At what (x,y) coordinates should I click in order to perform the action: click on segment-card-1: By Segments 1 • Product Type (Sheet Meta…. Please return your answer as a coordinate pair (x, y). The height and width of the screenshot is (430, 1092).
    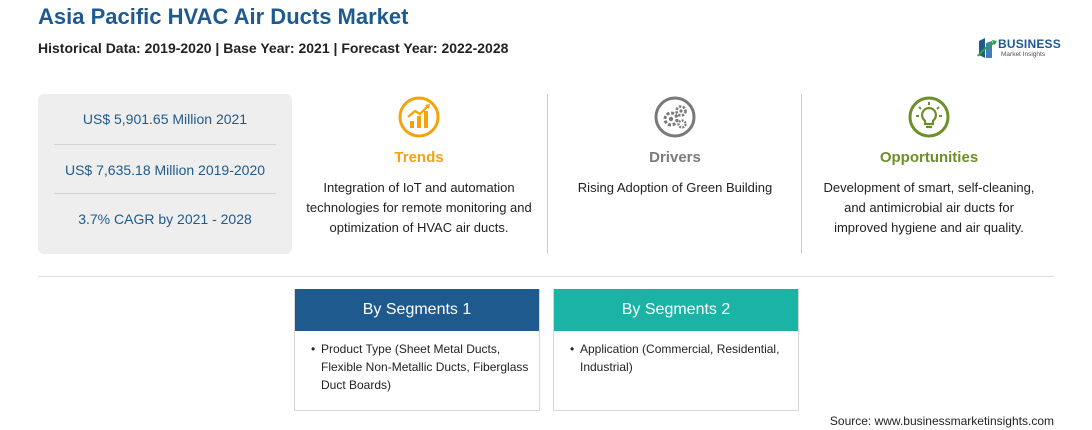
    Looking at the image, I should click on (417, 350).